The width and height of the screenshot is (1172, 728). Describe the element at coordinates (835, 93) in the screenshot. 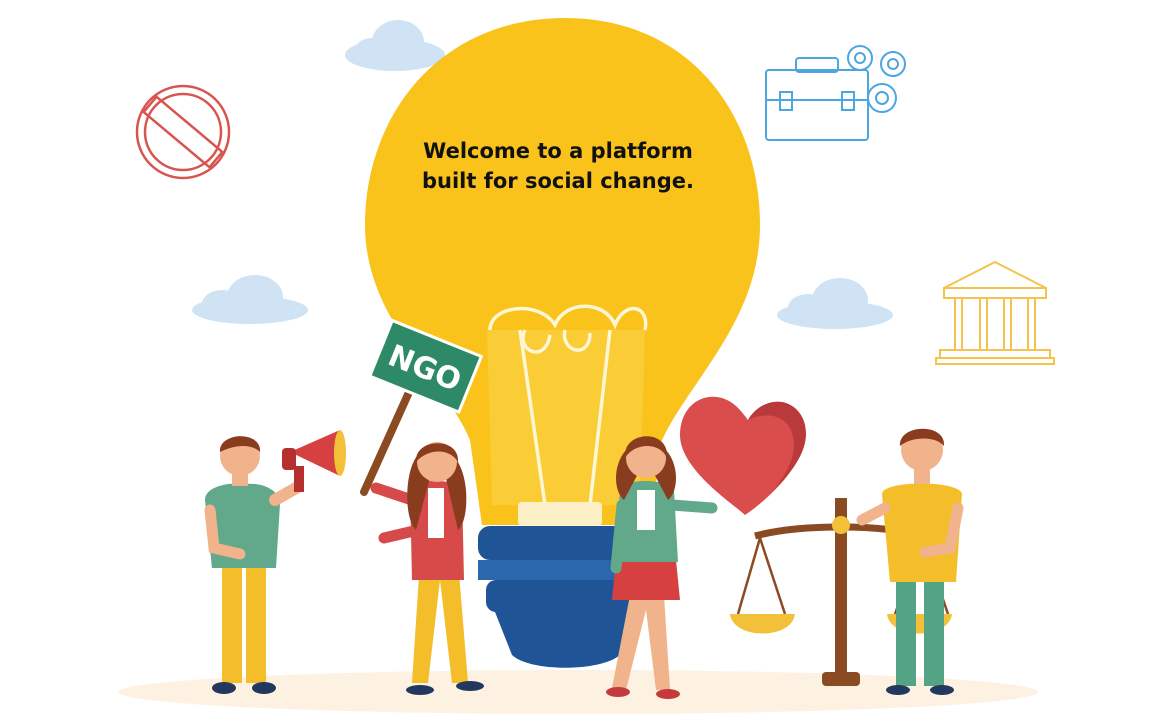

I see `briefcase-gears-icon` at that location.